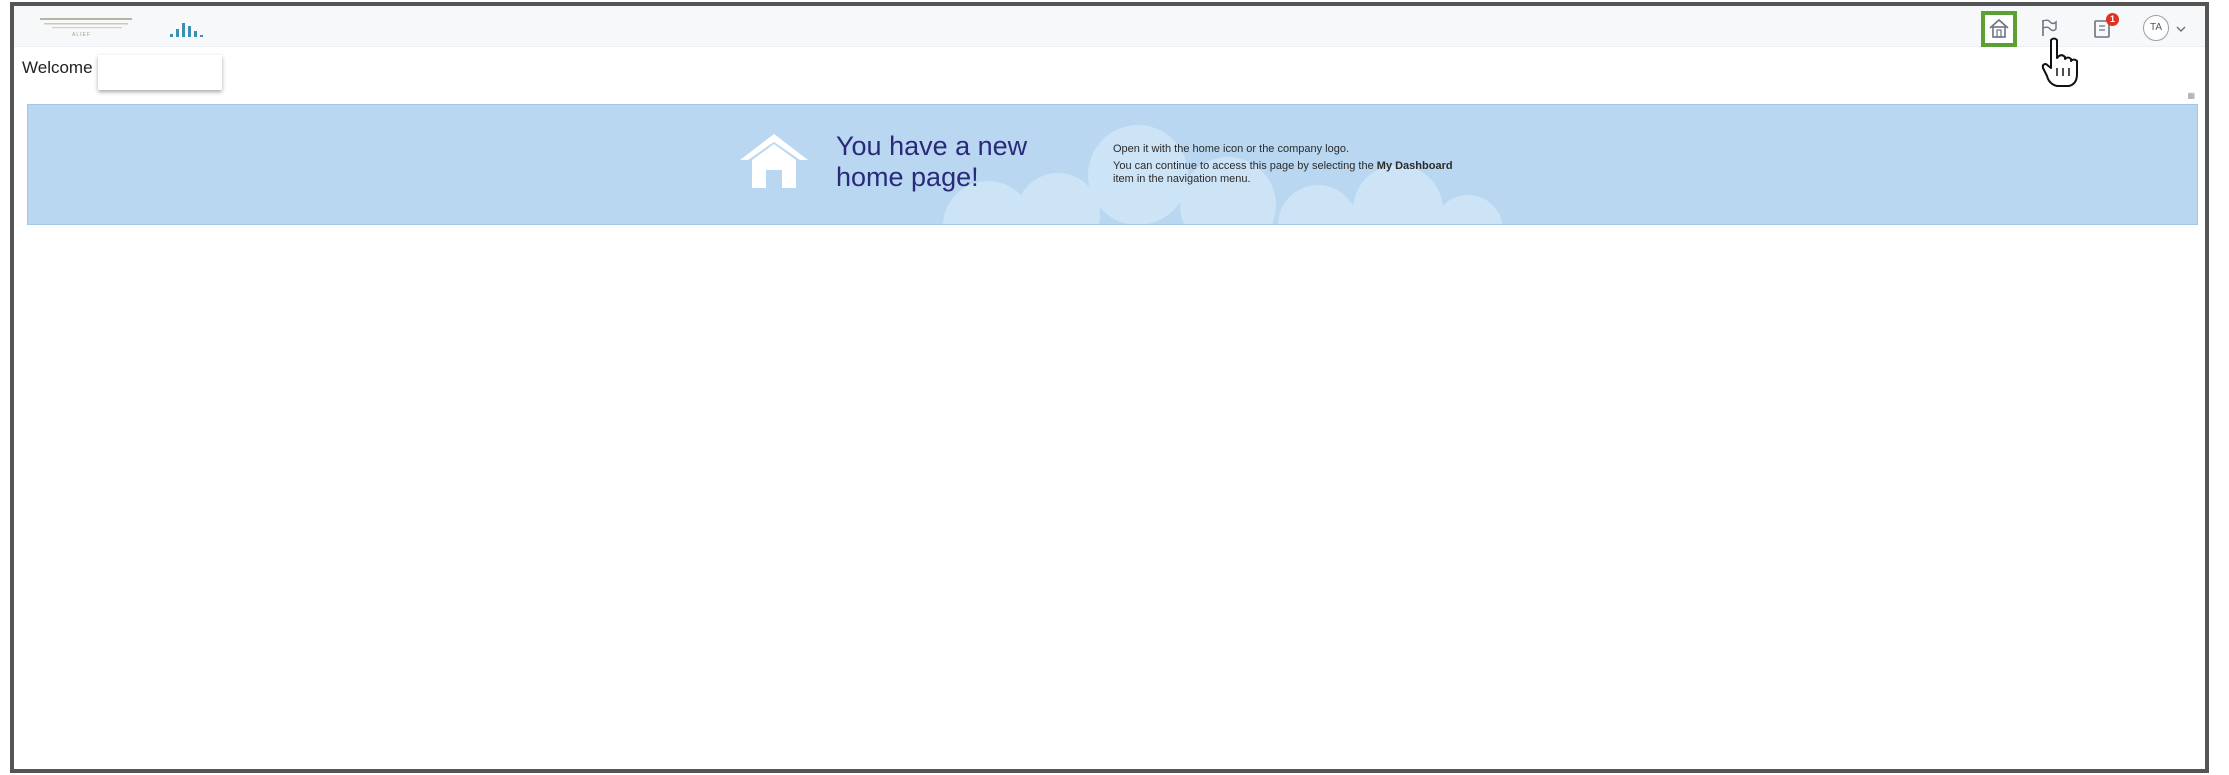  I want to click on logo-text: ALIEF, so click(81, 35).